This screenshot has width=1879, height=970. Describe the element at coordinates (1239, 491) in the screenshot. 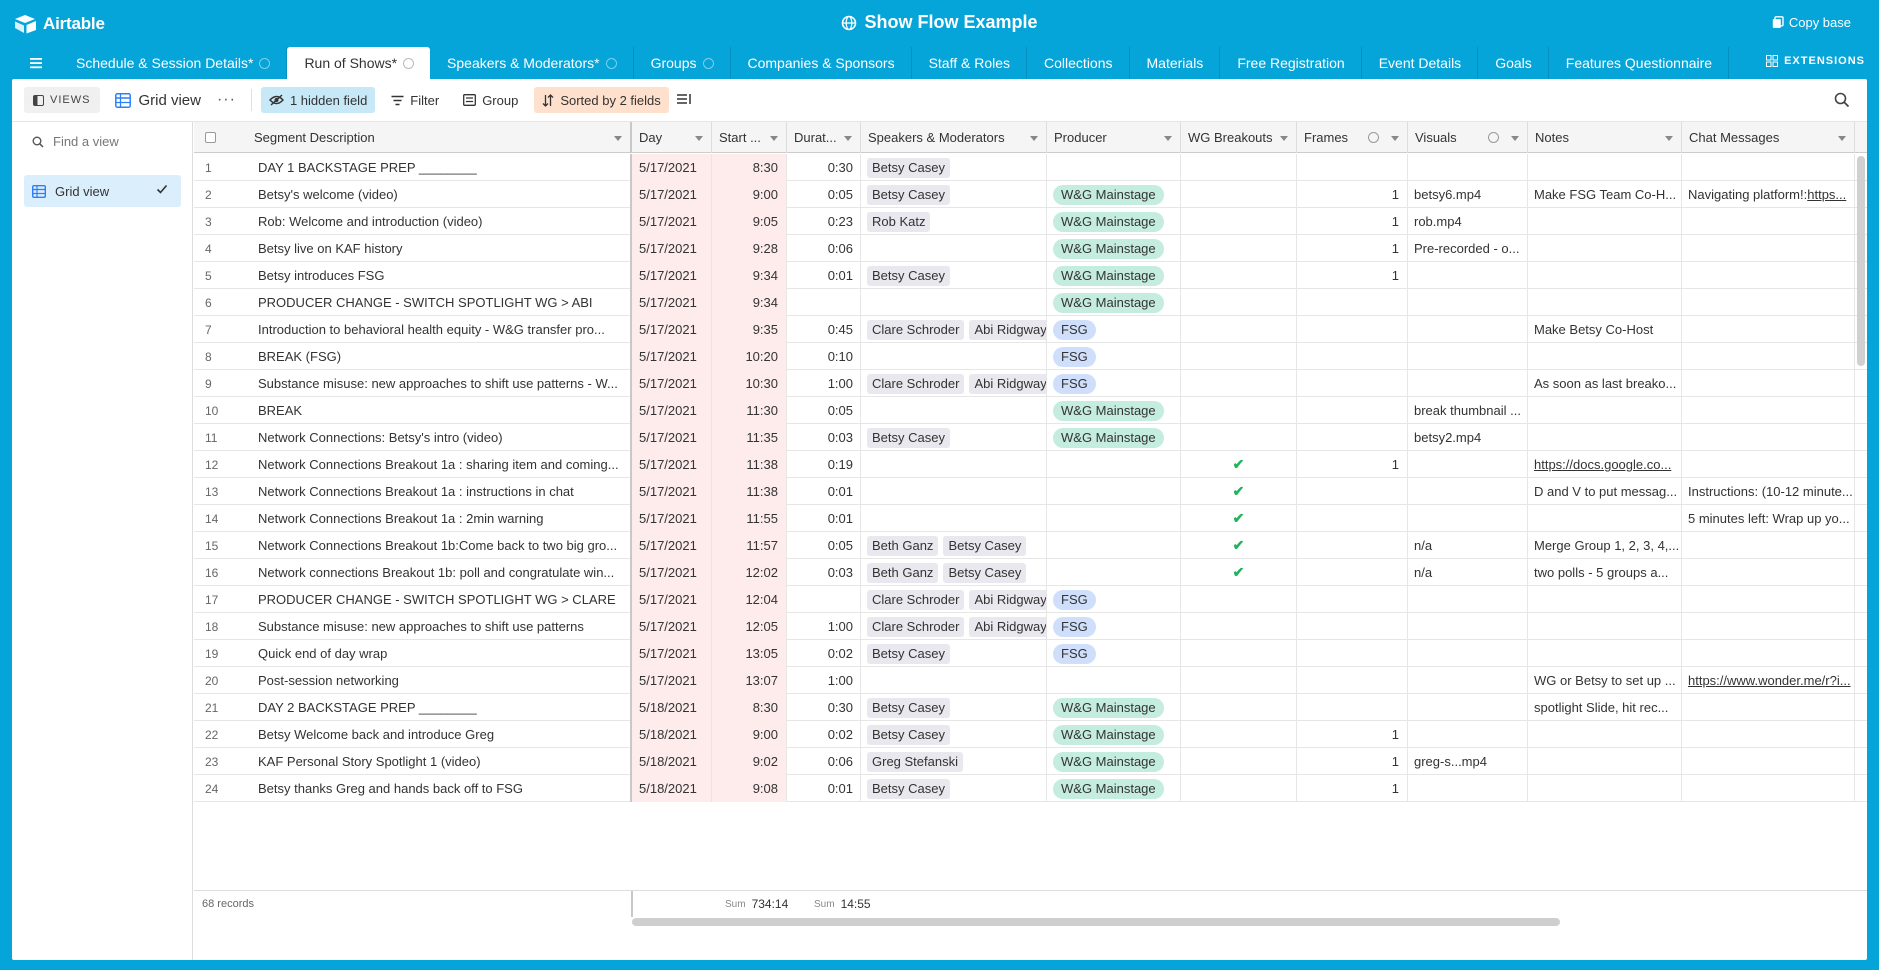

I see `cell-wg-breakouts: ✔` at that location.